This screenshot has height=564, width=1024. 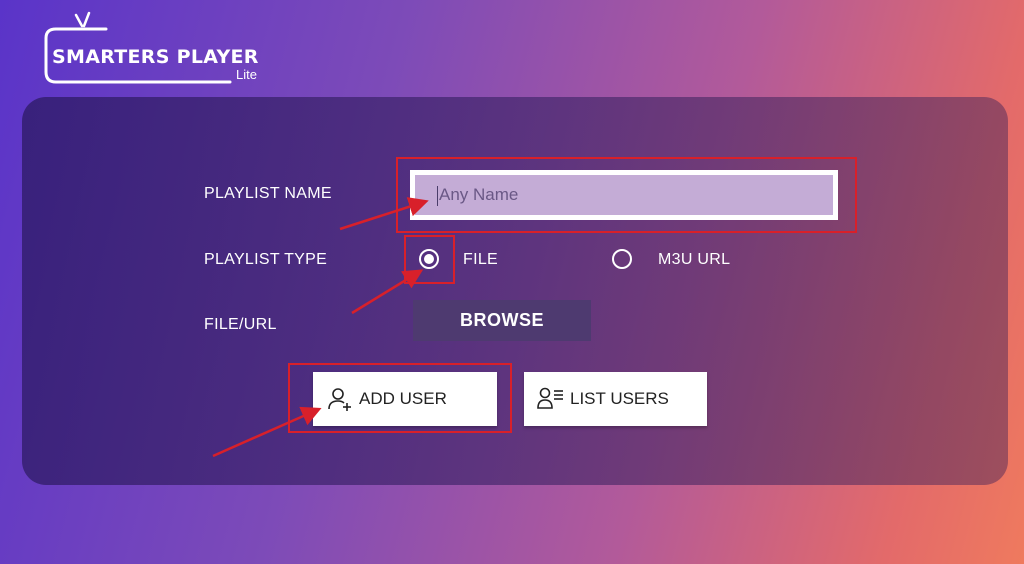 What do you see at coordinates (694, 260) in the screenshot?
I see `radio-m3u-url-label: M3U URL` at bounding box center [694, 260].